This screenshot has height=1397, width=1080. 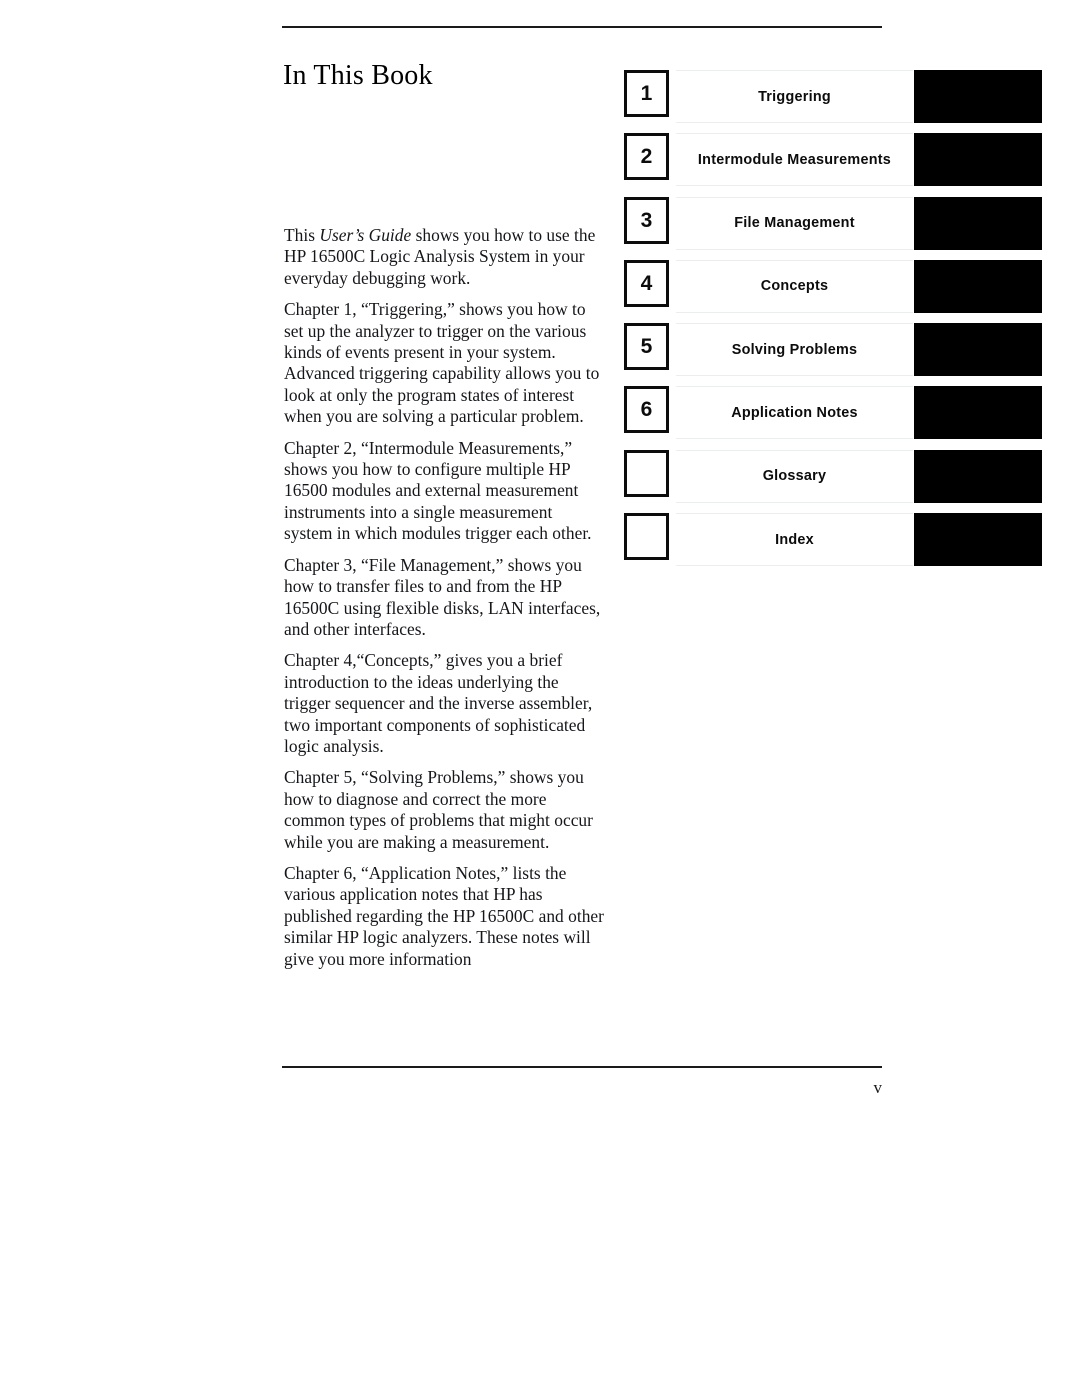 I want to click on chapter-index-row: 3 File Management, so click(x=834, y=223).